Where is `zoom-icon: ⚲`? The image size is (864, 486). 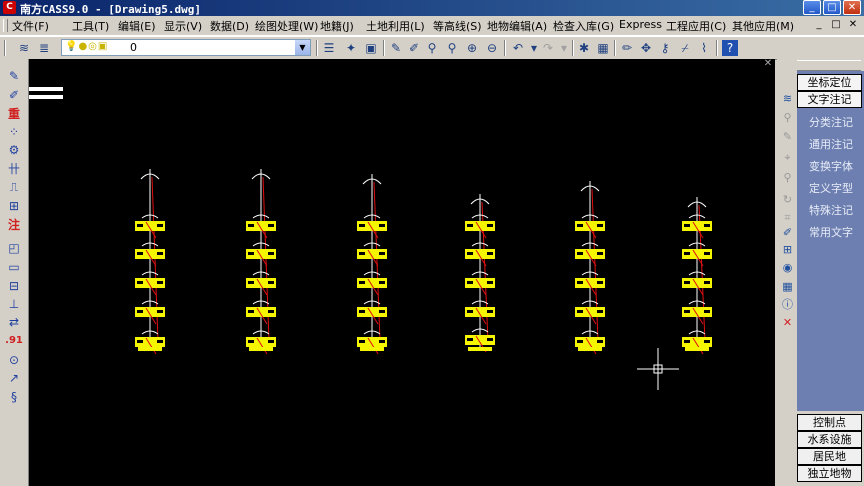 zoom-icon: ⚲ is located at coordinates (787, 177).